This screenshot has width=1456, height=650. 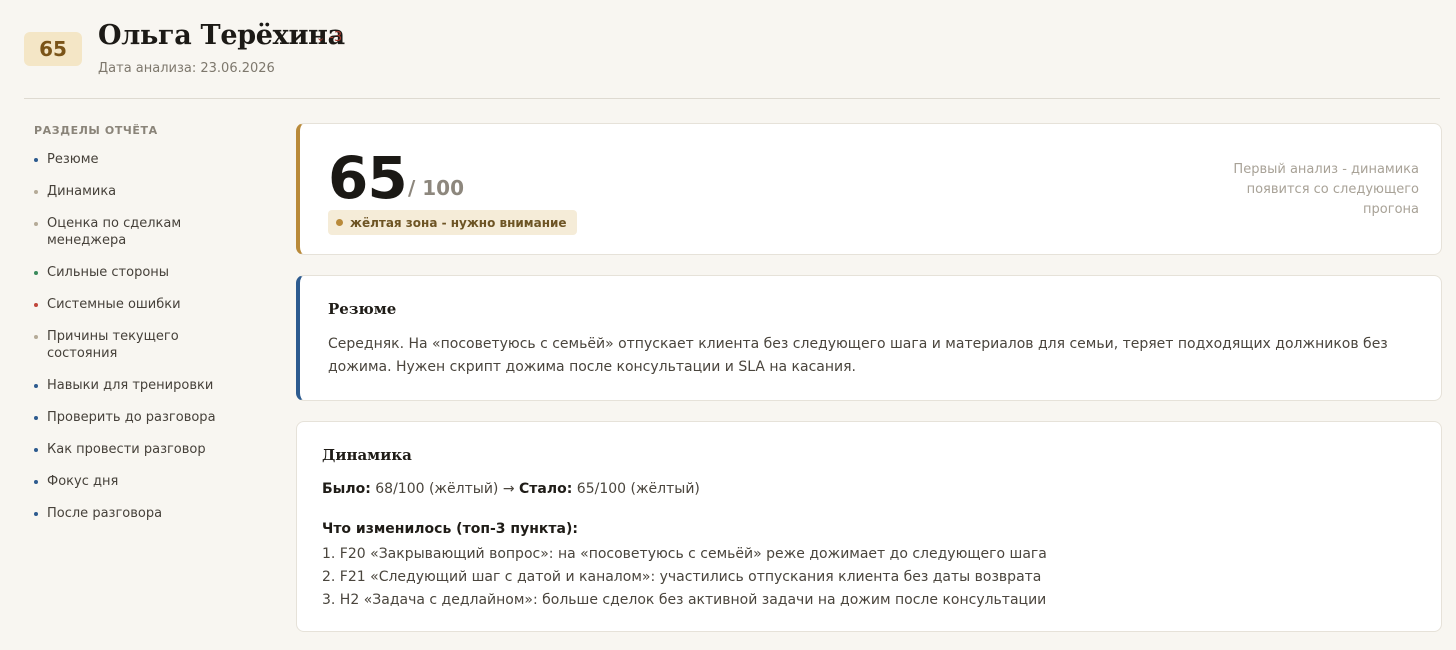 I want to click on manager-name: Ольга Терёхина, so click(x=221, y=35).